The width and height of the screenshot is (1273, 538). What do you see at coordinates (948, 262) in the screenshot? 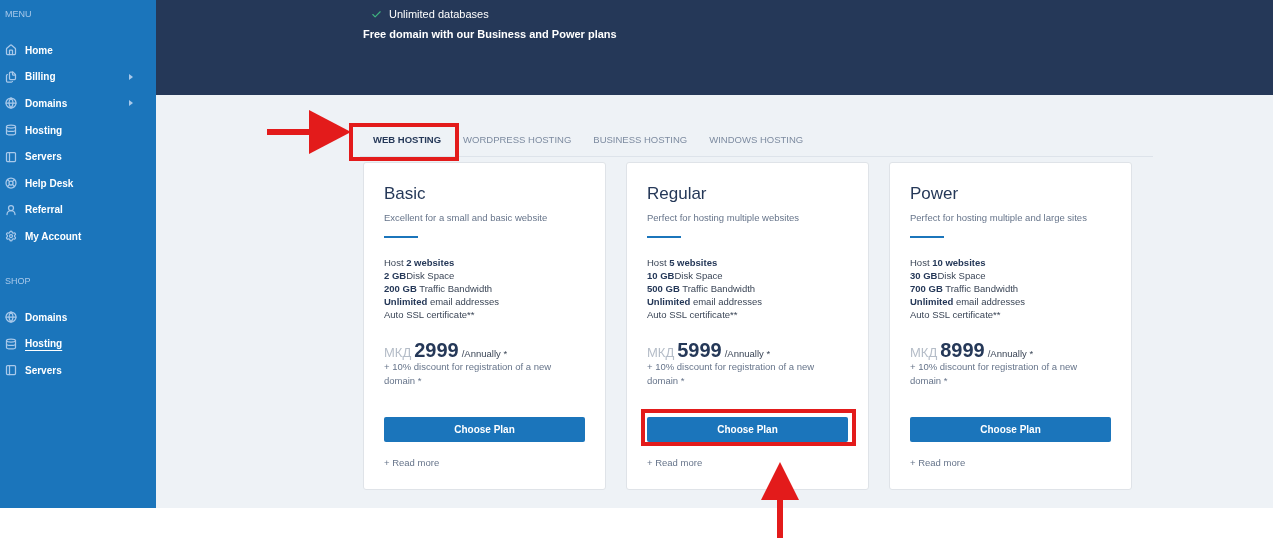
I see `plan-feature: Host 10 websites` at bounding box center [948, 262].